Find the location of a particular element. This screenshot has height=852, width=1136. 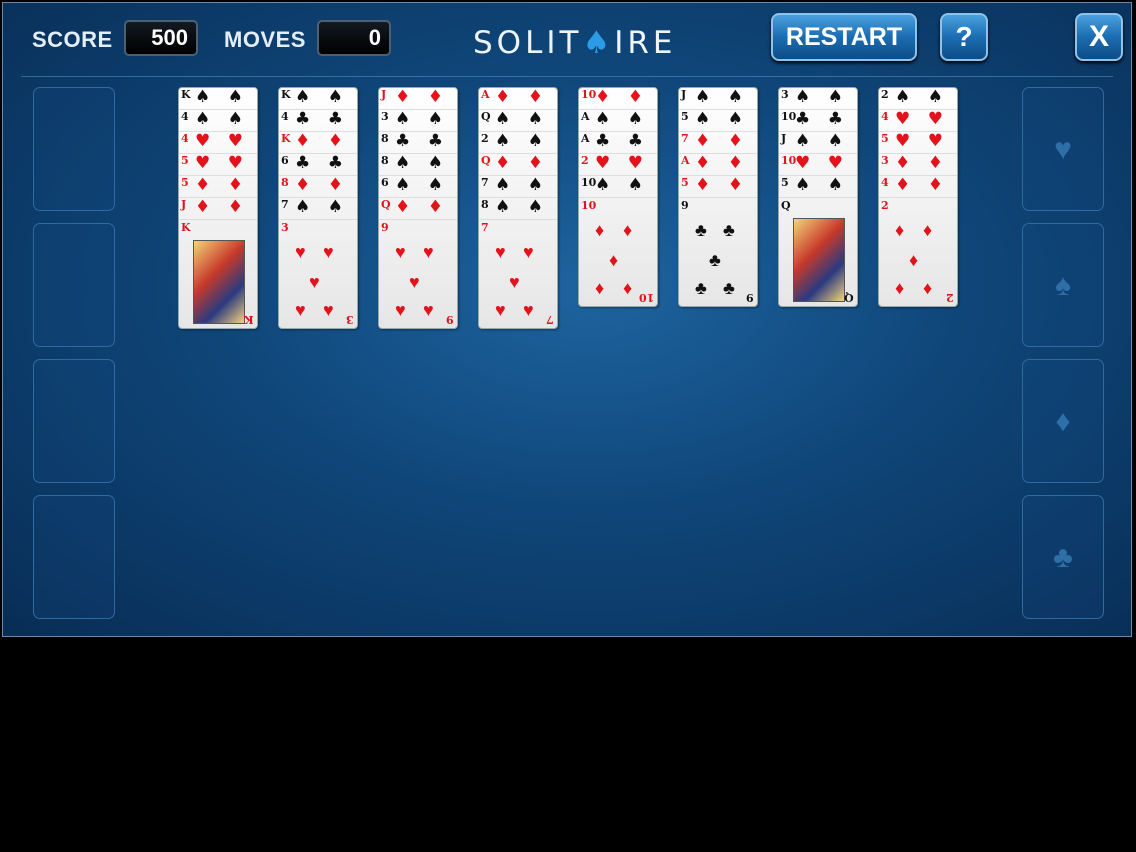

foundation-spades: ♠ is located at coordinates (1063, 285).